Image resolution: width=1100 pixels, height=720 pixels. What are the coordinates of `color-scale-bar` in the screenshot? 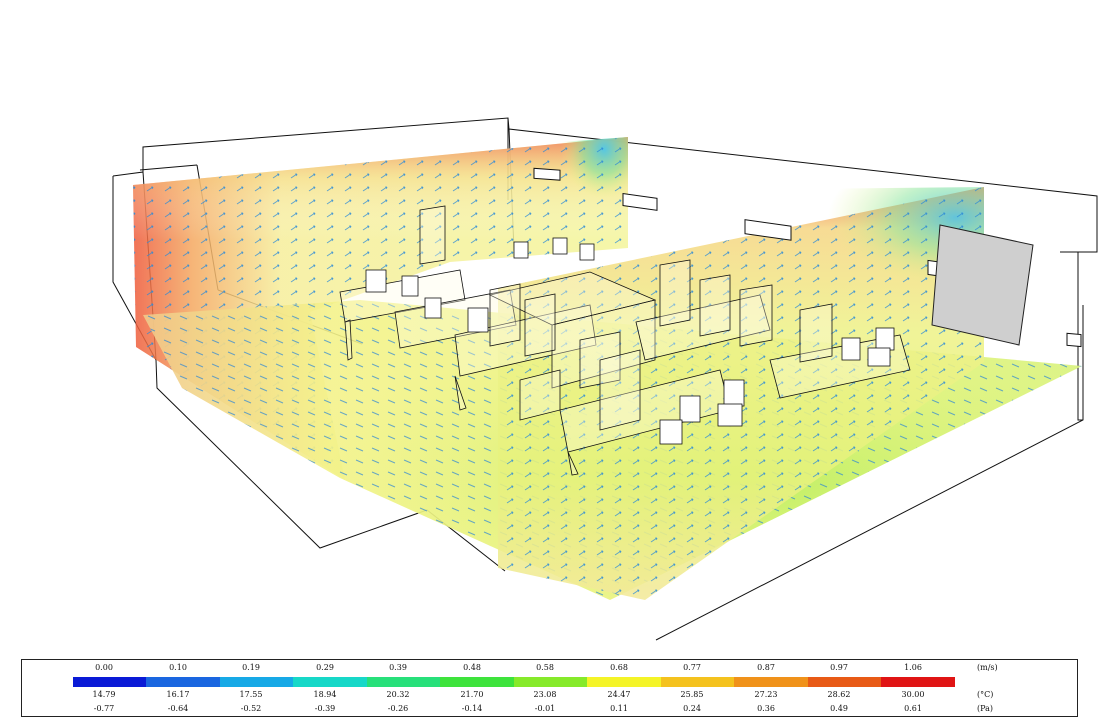 It's located at (514, 682).